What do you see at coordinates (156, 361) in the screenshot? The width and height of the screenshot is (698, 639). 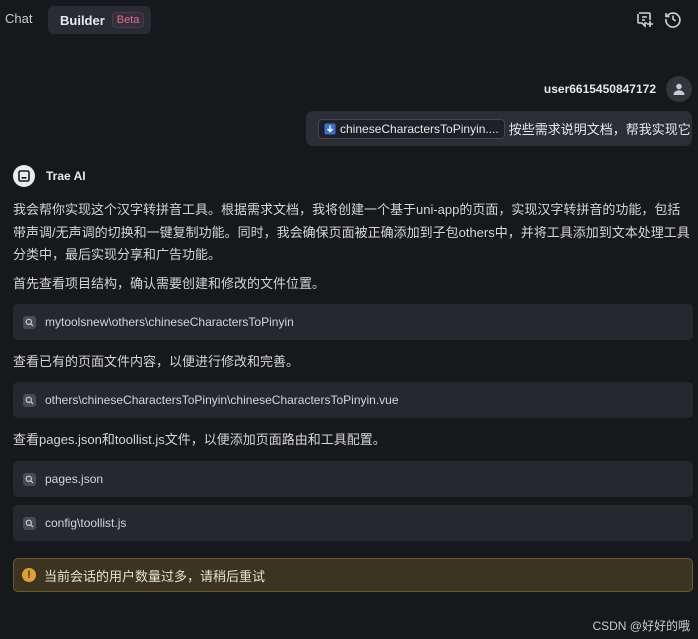 I see `ai-step-text-2: 查看已有的页面文件内容，以便进行修改和完善。` at bounding box center [156, 361].